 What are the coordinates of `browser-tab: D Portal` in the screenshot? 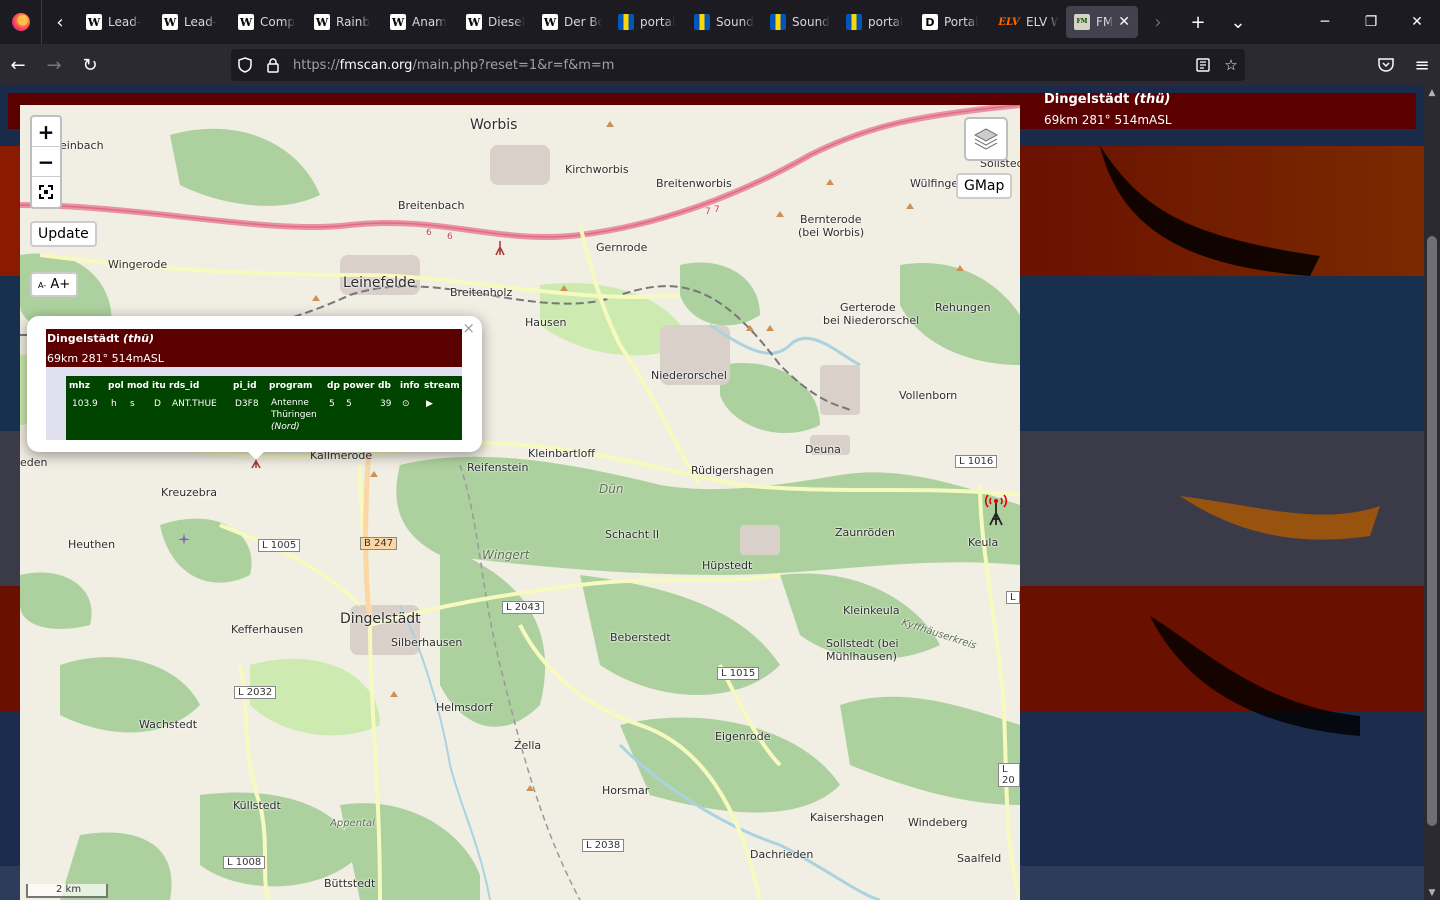 It's located at (952, 22).